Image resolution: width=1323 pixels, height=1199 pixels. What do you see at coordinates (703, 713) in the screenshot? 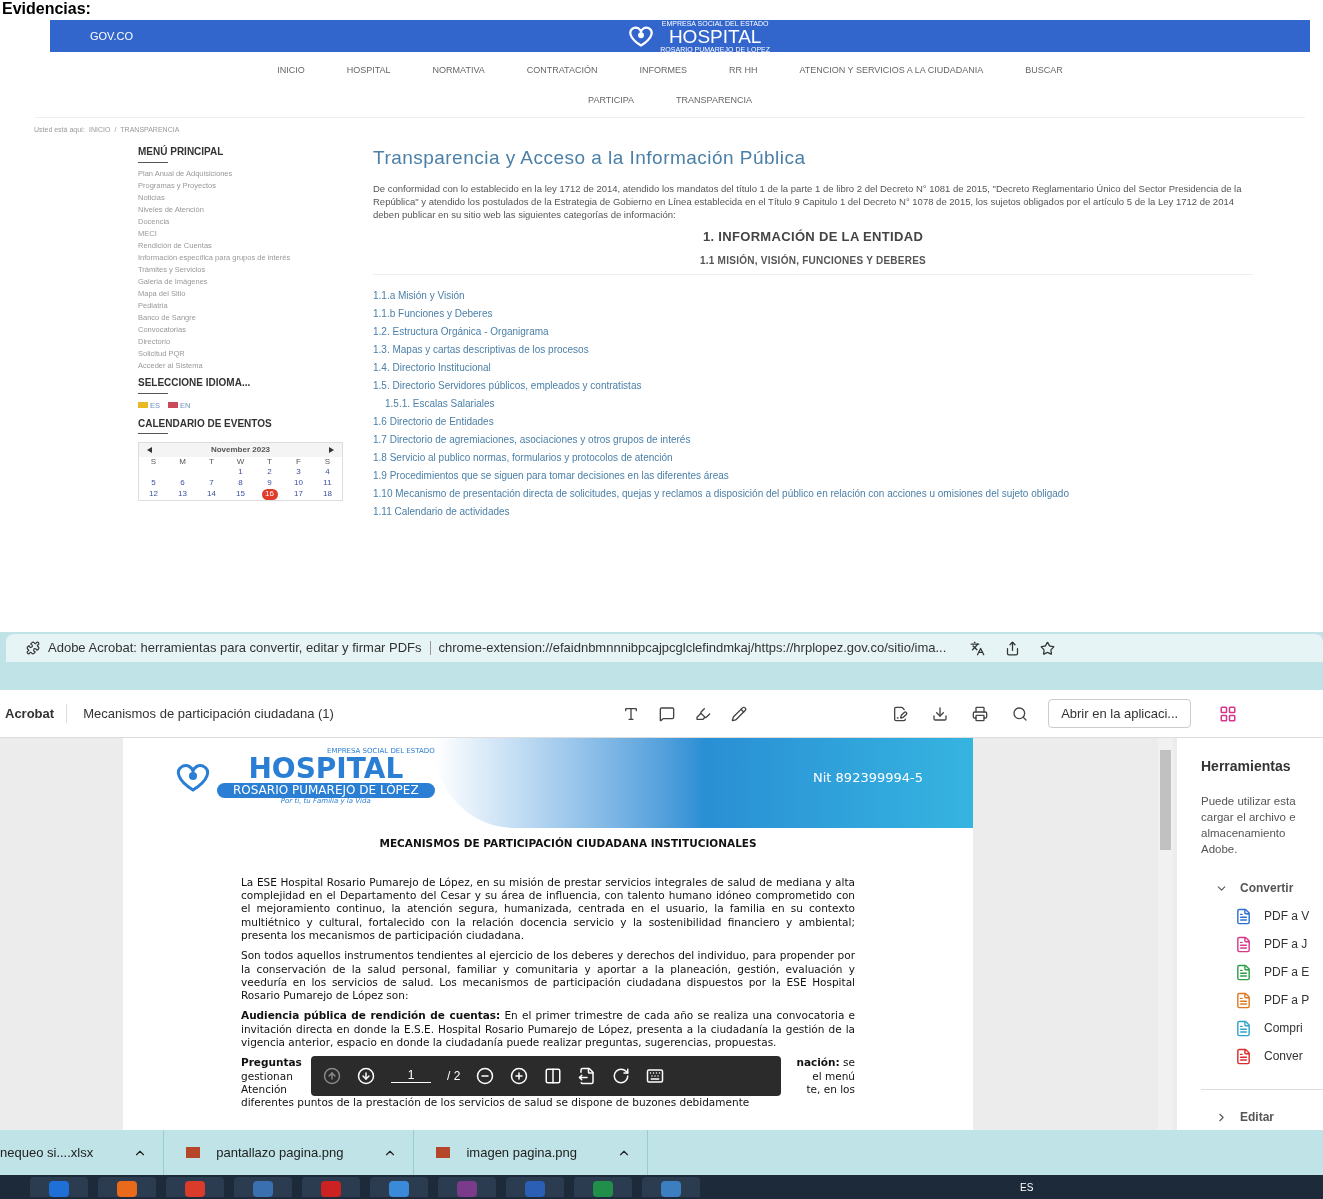
I see `highlighter-icon` at bounding box center [703, 713].